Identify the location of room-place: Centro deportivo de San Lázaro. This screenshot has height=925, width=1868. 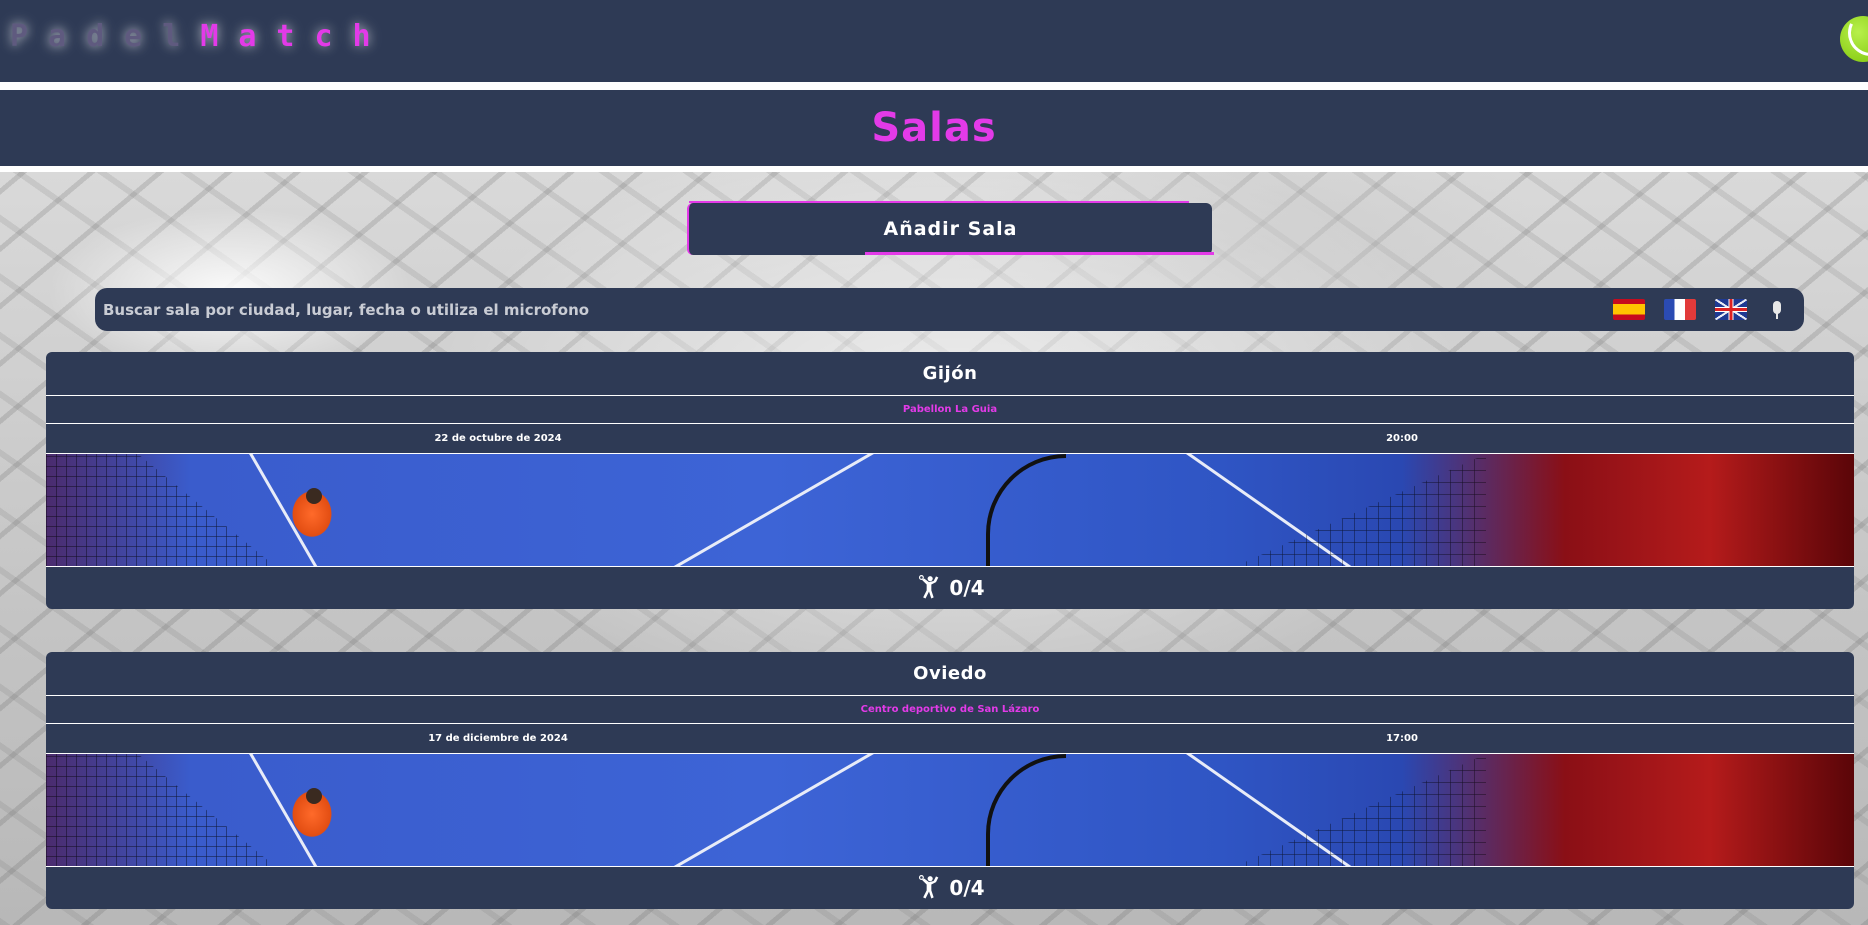
(950, 710).